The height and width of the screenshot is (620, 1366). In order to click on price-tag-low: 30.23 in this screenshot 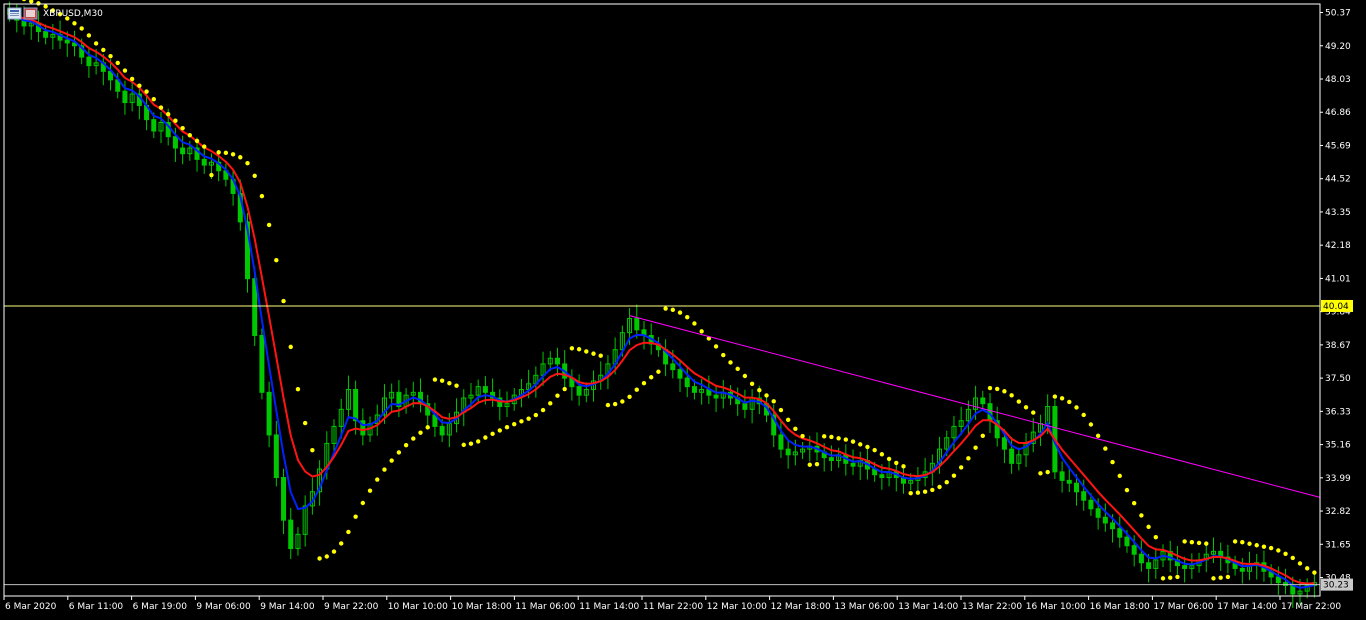, I will do `click(1337, 584)`.